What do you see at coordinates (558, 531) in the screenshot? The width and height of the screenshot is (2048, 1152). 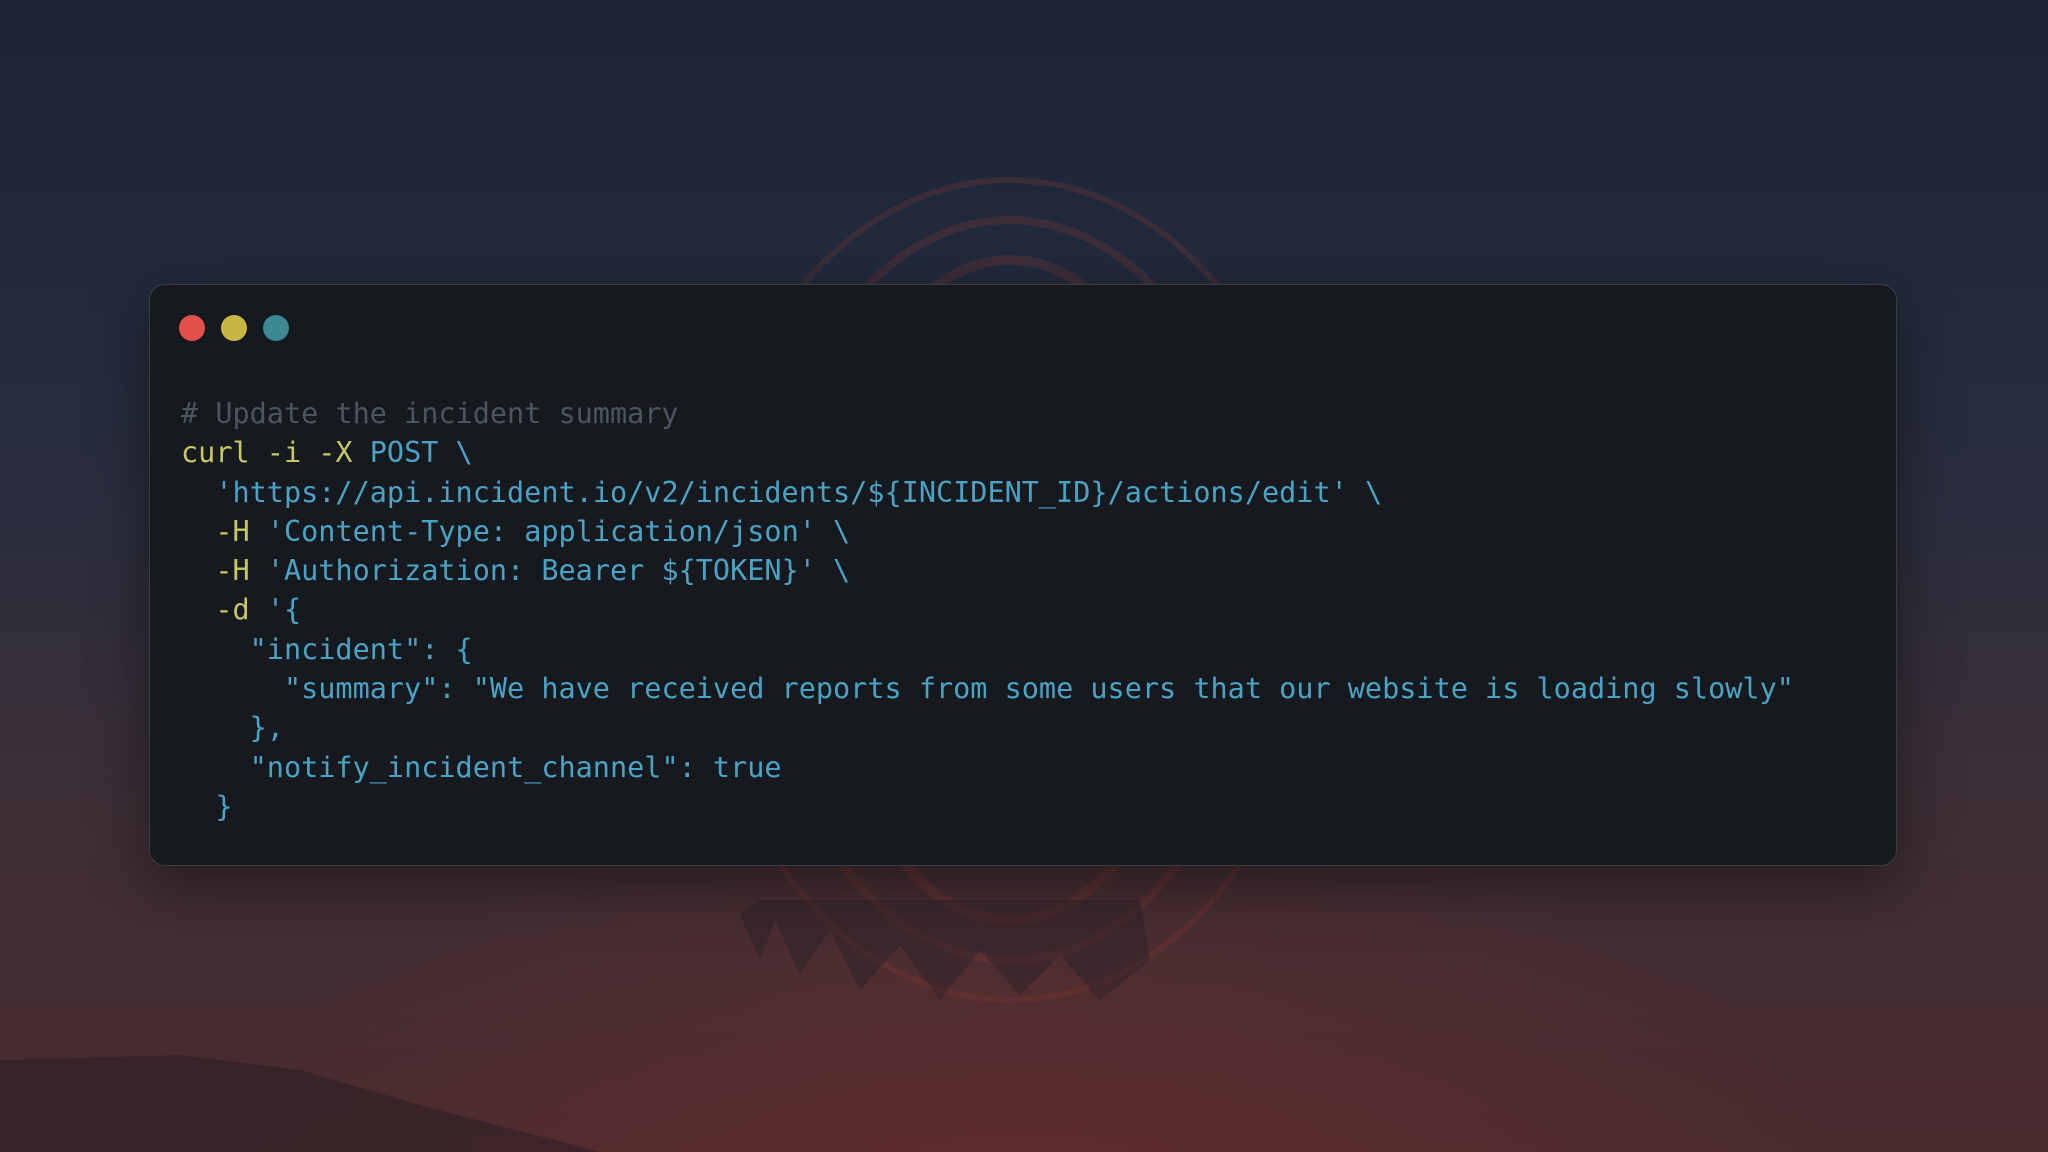 I see `code-token: 'Content-Type: application/json' \` at bounding box center [558, 531].